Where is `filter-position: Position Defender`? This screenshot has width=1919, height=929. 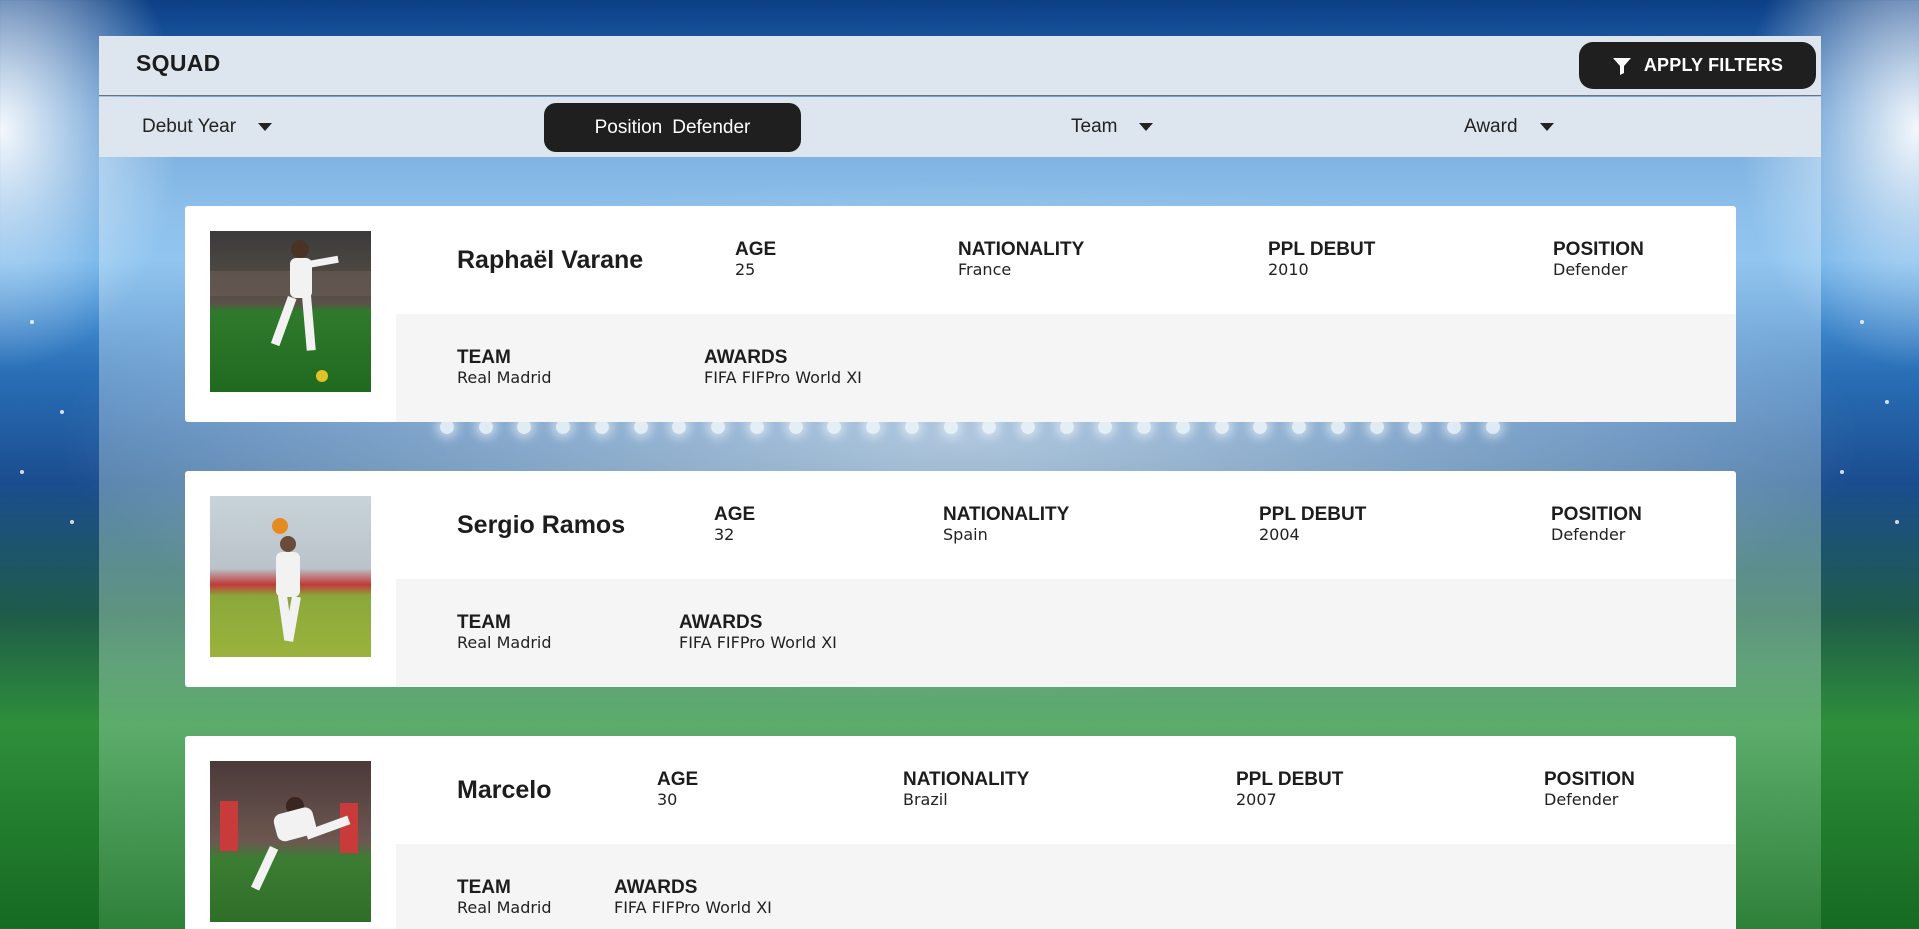
filter-position: Position Defender is located at coordinates (672, 127).